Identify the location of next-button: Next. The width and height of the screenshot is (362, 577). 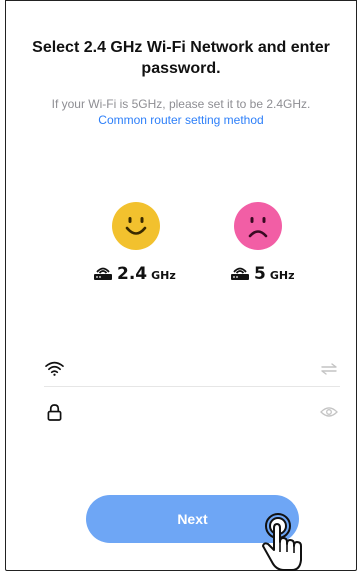
(192, 519).